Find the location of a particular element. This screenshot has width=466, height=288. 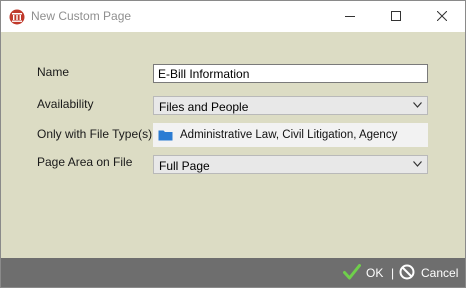

minimize-button is located at coordinates (350, 16).